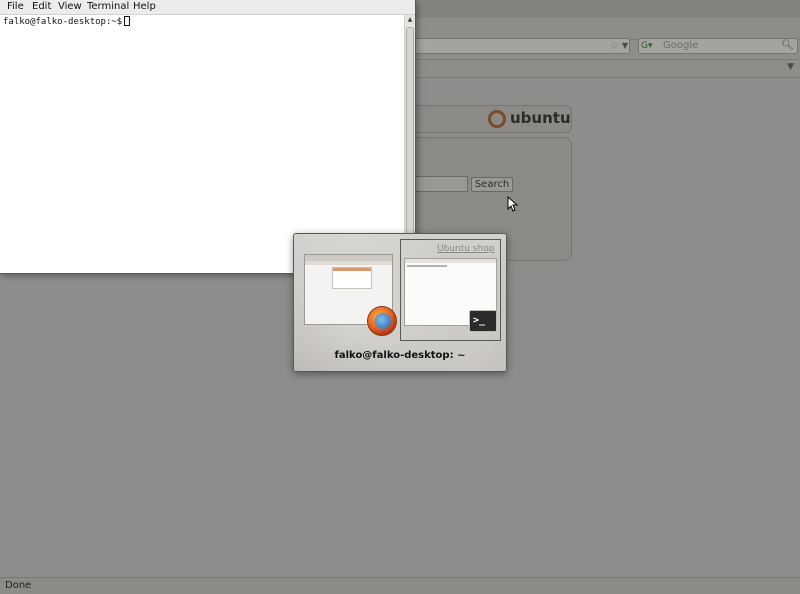  Describe the element at coordinates (400, 355) in the screenshot. I see `selected-window-title: falko@falko-desktop: ~` at that location.